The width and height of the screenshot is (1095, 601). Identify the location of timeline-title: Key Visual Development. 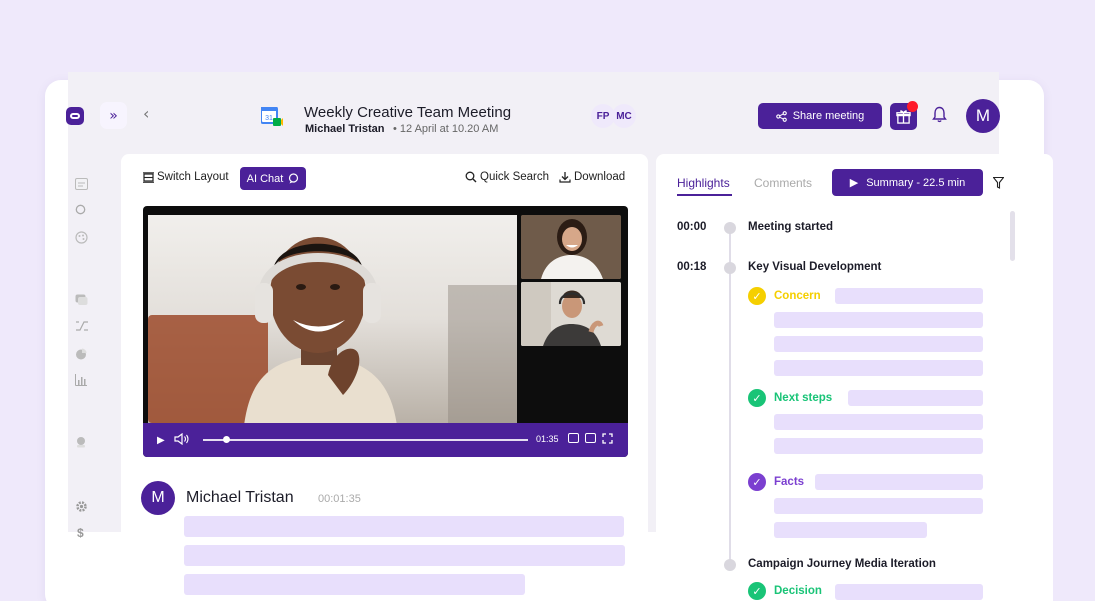
(814, 267).